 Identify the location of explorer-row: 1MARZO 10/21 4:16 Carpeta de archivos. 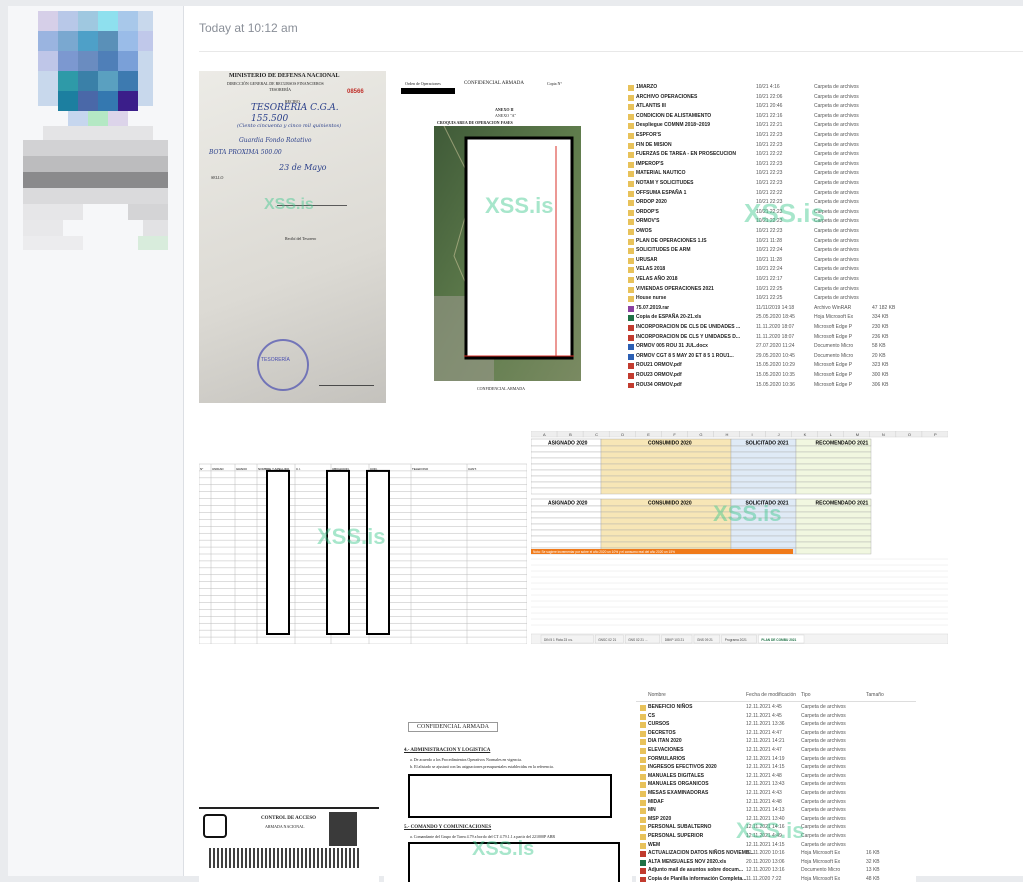
(769, 88).